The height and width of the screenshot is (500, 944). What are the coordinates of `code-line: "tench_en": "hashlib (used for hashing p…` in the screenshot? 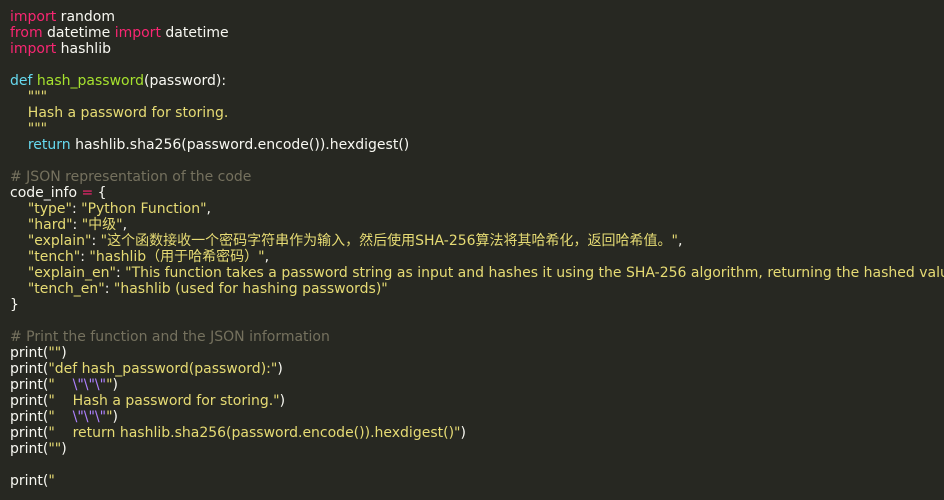 It's located at (477, 289).